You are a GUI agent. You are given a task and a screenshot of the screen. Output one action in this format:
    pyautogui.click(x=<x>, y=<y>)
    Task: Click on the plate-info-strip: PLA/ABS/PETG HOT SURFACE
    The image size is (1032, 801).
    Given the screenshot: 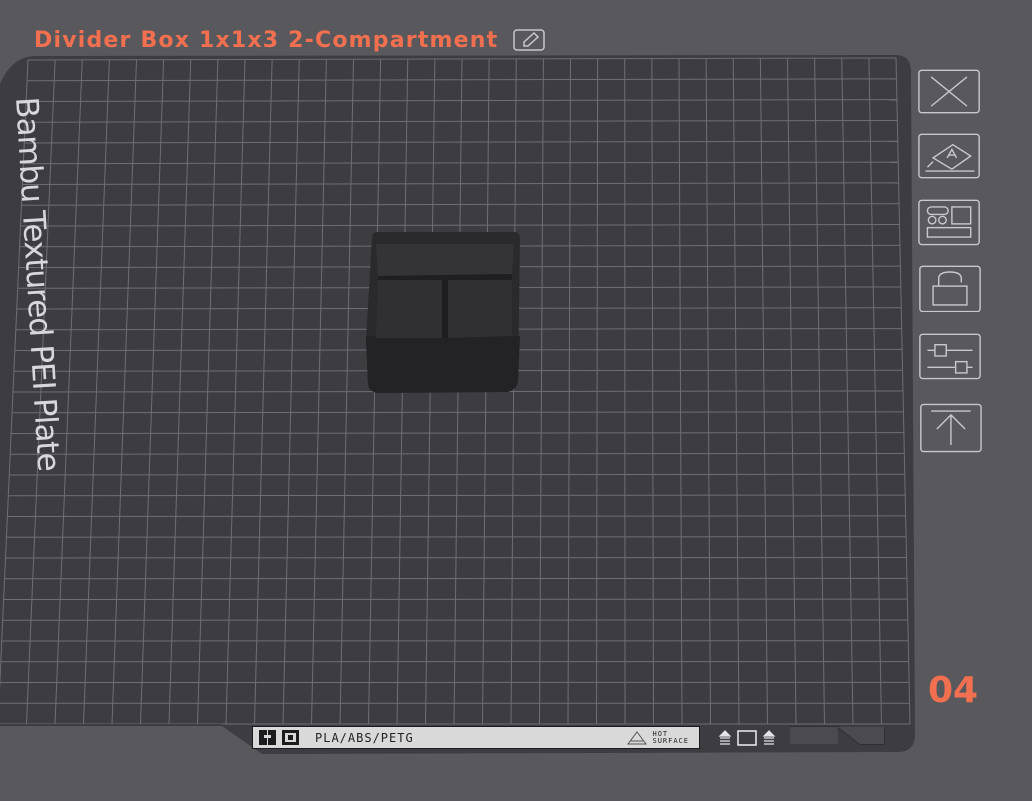 What is the action you would take?
    pyautogui.click(x=476, y=737)
    